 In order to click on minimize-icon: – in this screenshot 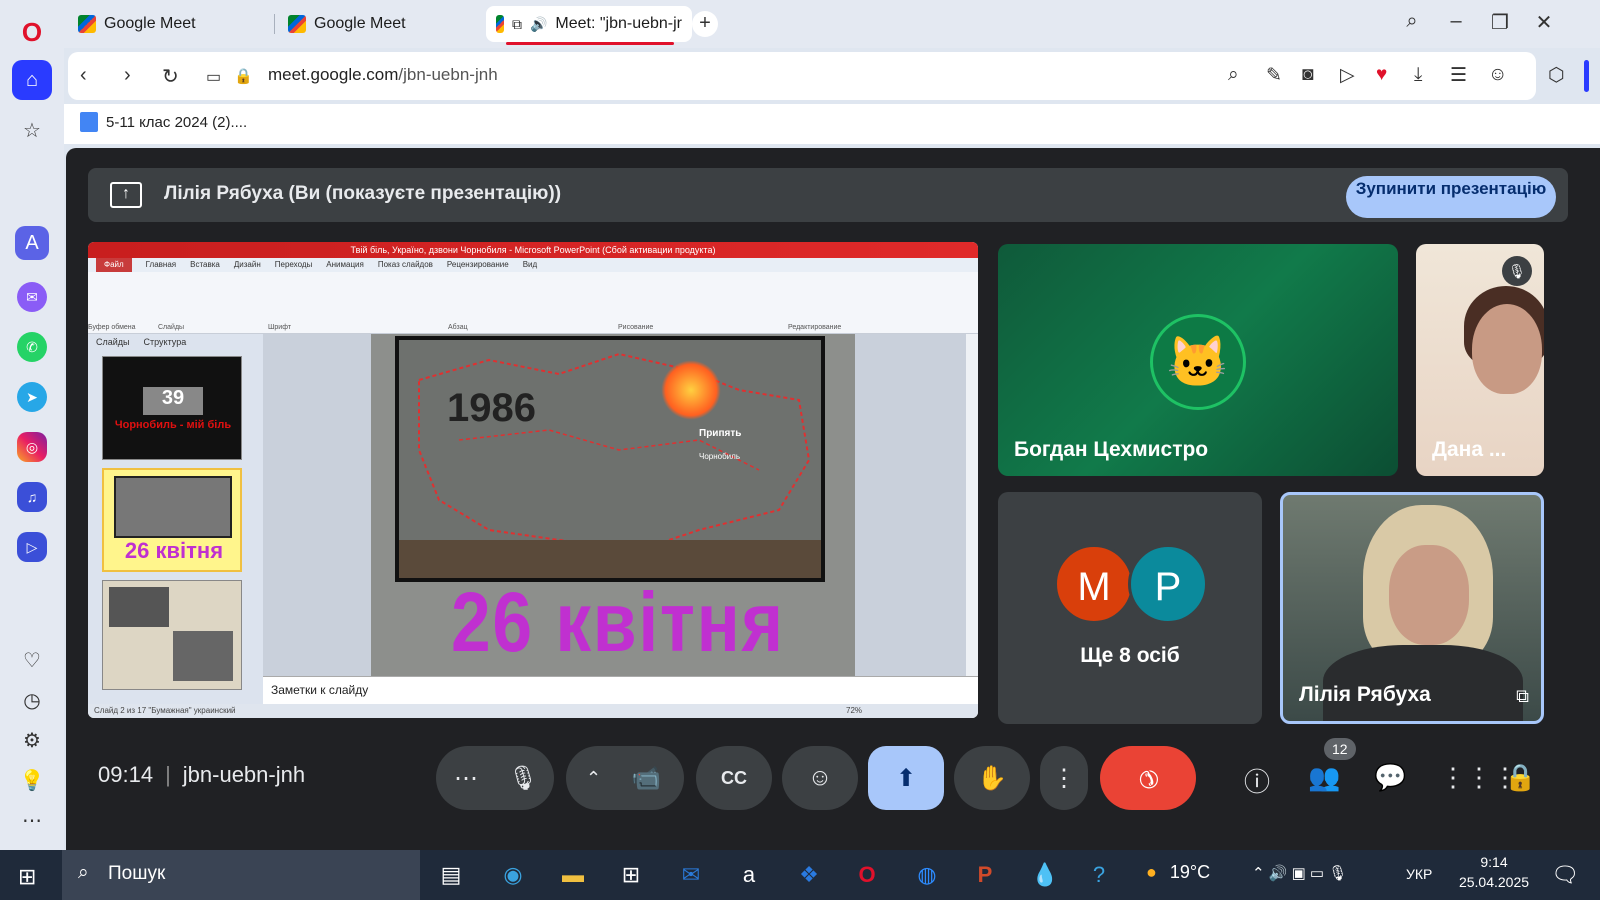, I will do `click(1456, 21)`.